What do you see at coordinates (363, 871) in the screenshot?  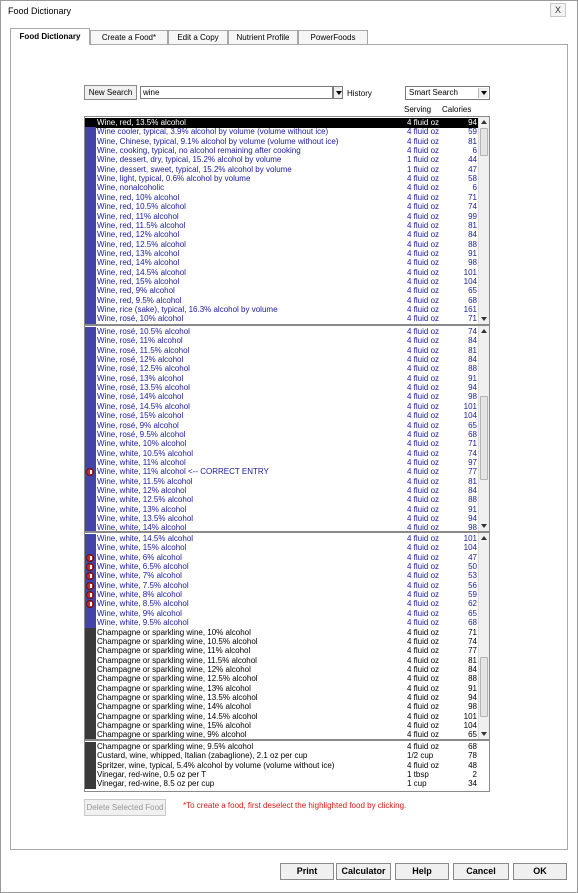 I see `calculator-button: Calculator` at bounding box center [363, 871].